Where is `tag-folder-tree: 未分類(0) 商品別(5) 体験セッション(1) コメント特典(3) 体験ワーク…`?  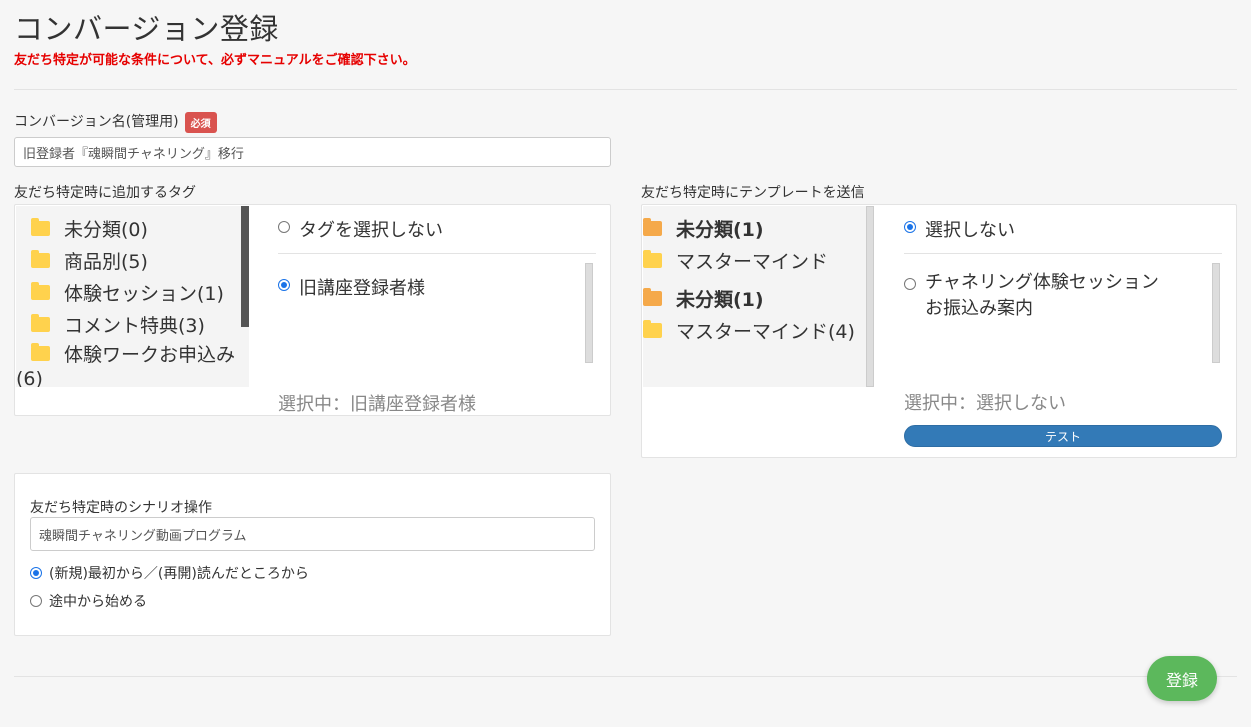 tag-folder-tree: 未分類(0) 商品別(5) 体験セッション(1) コメント特典(3) 体験ワーク… is located at coordinates (132, 296).